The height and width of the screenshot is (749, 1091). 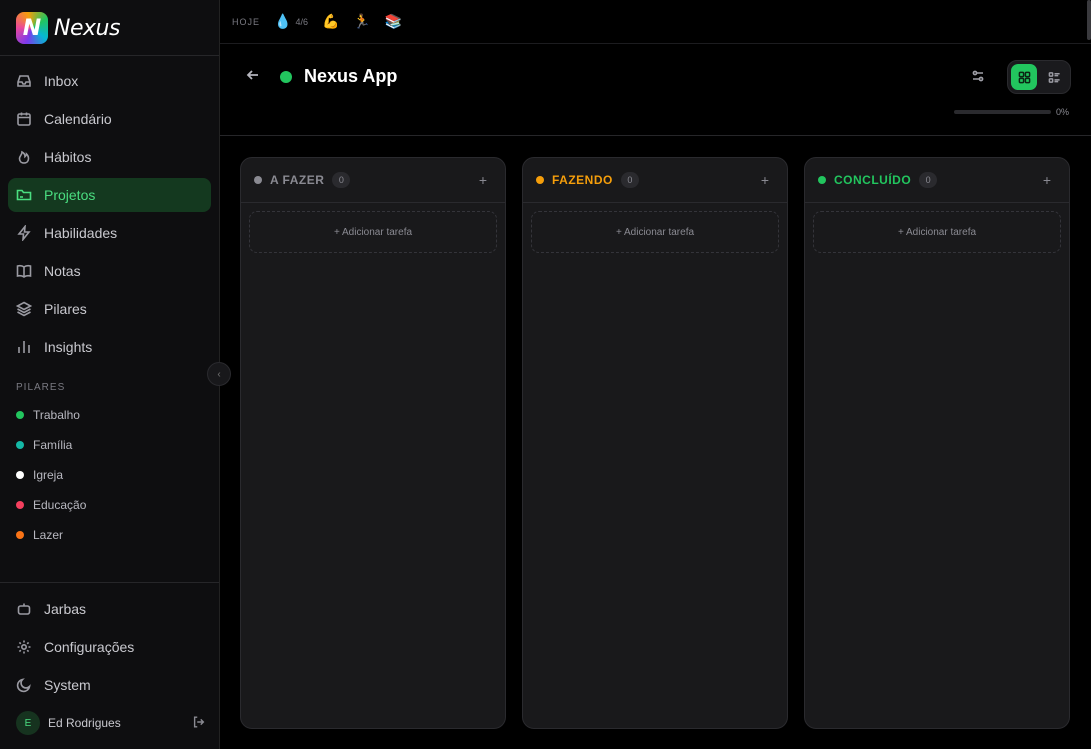 I want to click on pilar-item-lazer: Lazer, so click(x=111, y=535).